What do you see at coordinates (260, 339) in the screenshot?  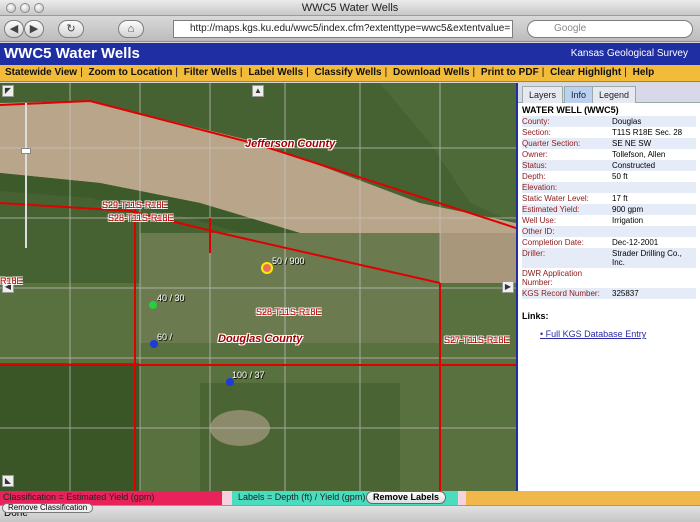 I see `county-label: Douglas County` at bounding box center [260, 339].